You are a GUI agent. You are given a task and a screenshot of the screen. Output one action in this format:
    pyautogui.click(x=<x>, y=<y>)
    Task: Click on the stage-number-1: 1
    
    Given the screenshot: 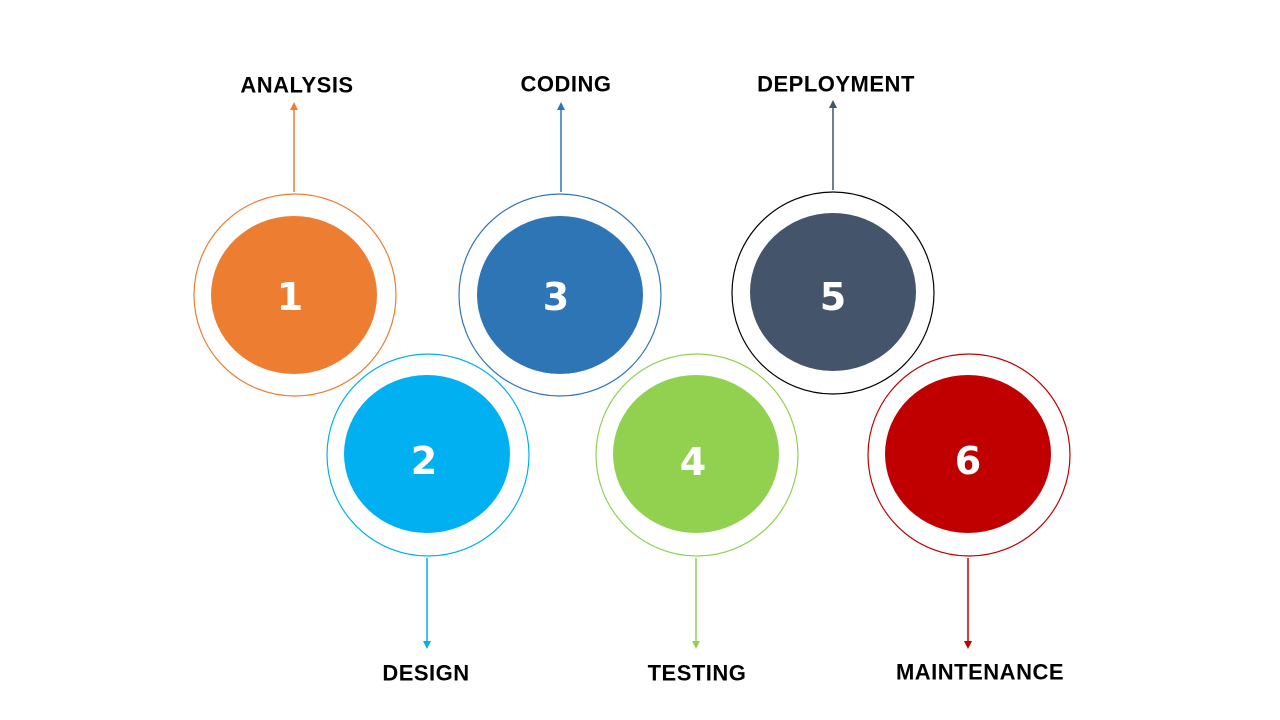 What is the action you would take?
    pyautogui.click(x=290, y=297)
    